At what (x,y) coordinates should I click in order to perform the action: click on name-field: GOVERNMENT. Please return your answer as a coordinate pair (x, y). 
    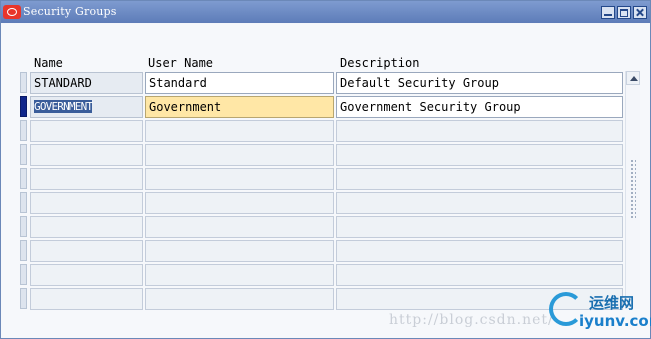
    Looking at the image, I should click on (86, 107).